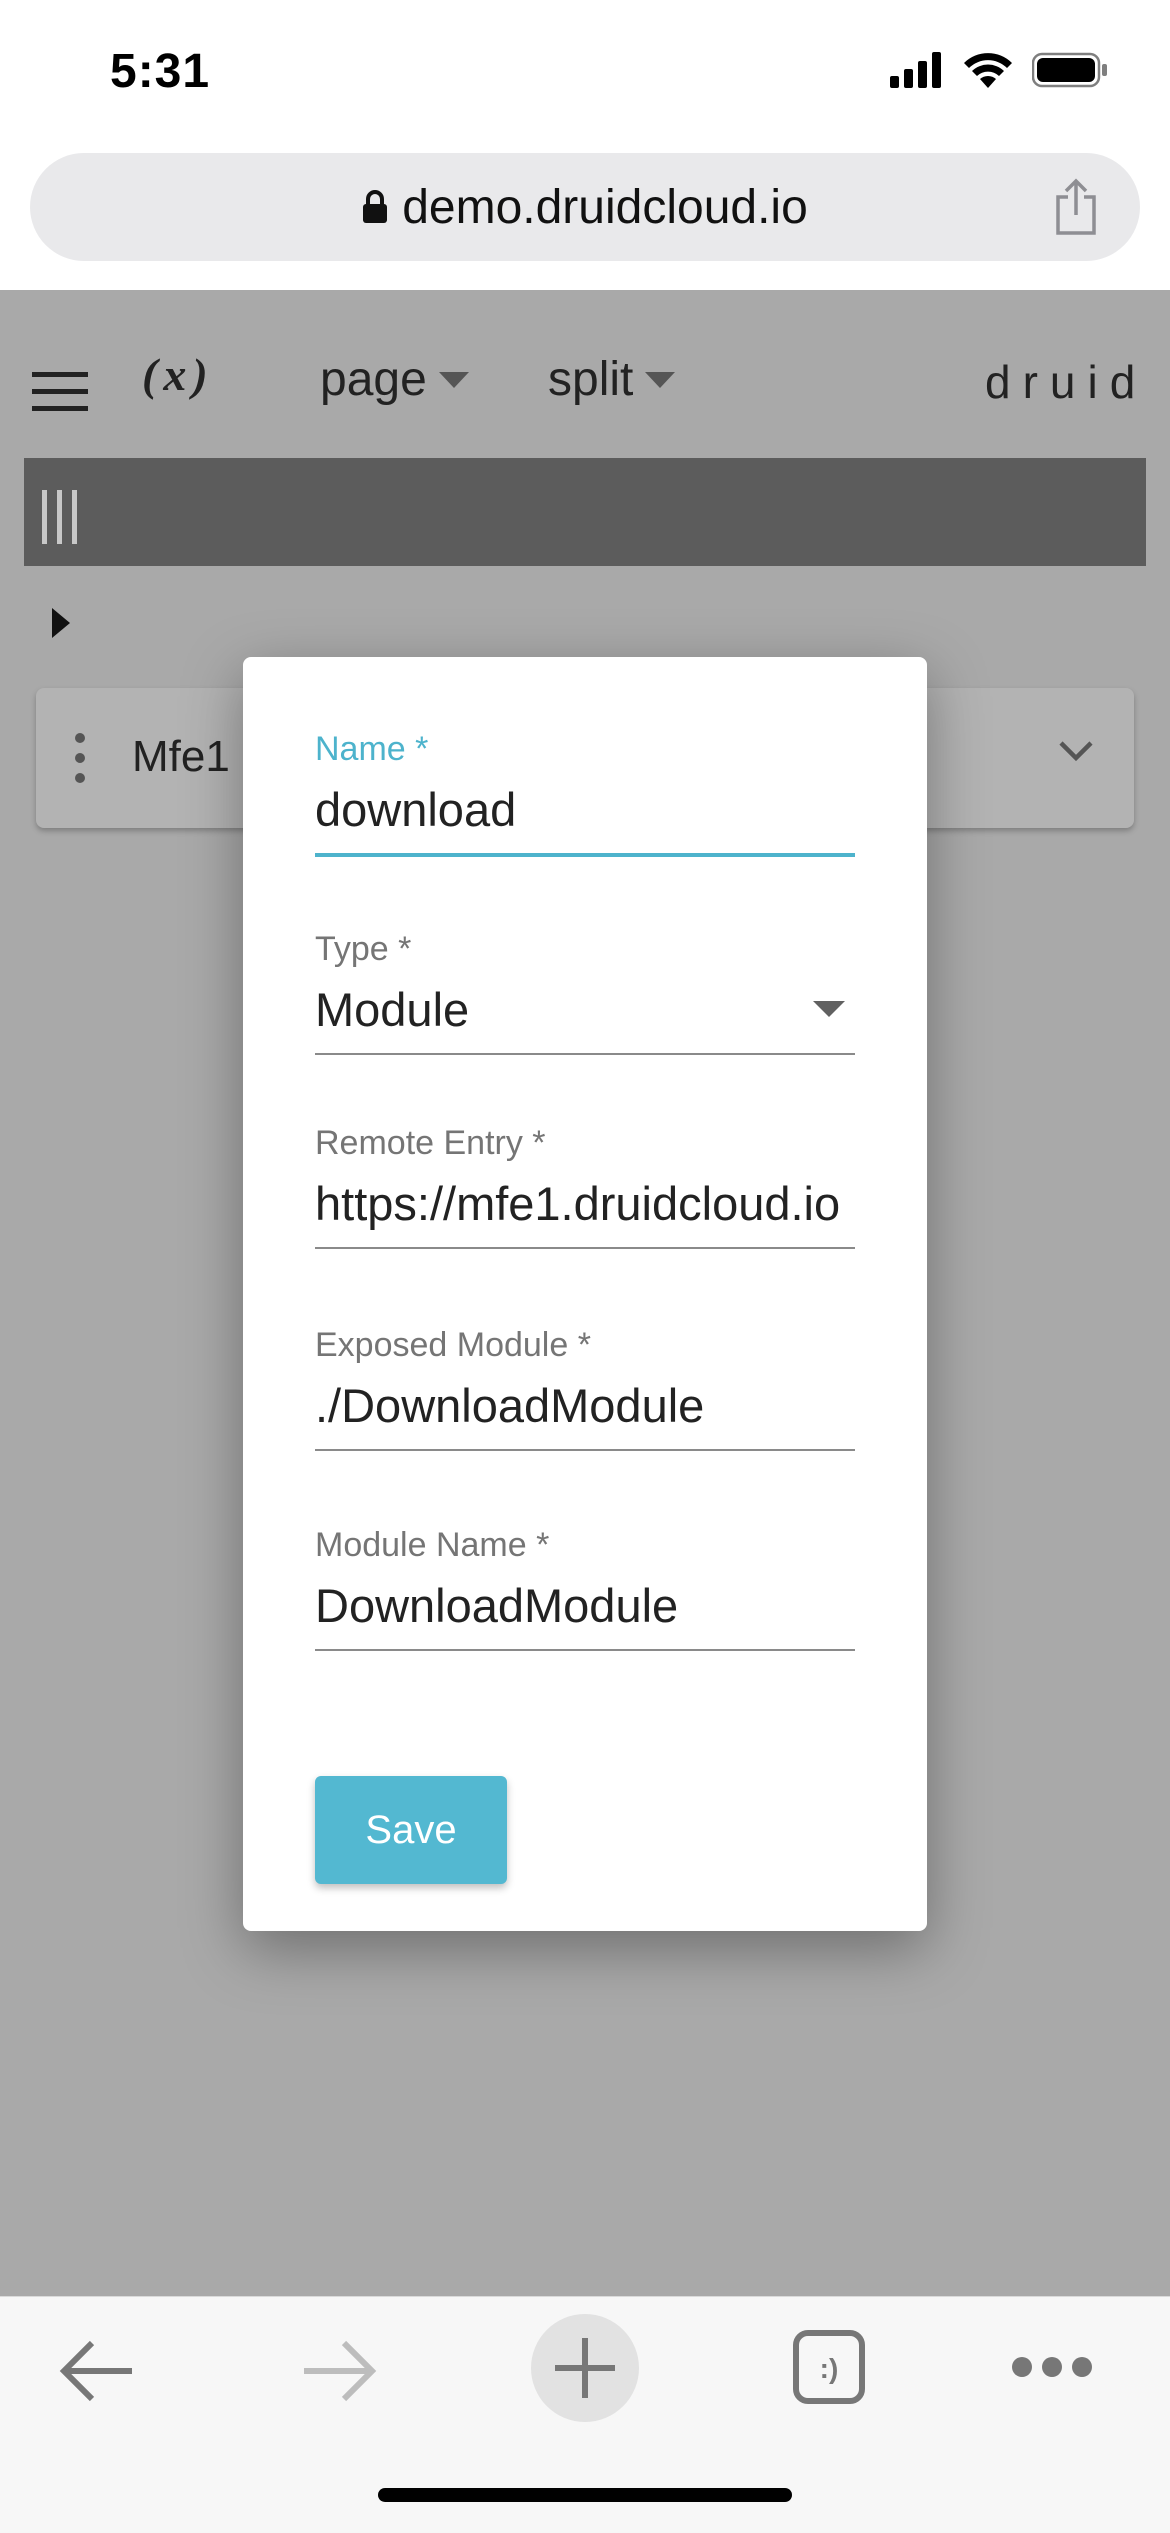 This screenshot has width=1170, height=2533. I want to click on status-icons, so click(999, 70).